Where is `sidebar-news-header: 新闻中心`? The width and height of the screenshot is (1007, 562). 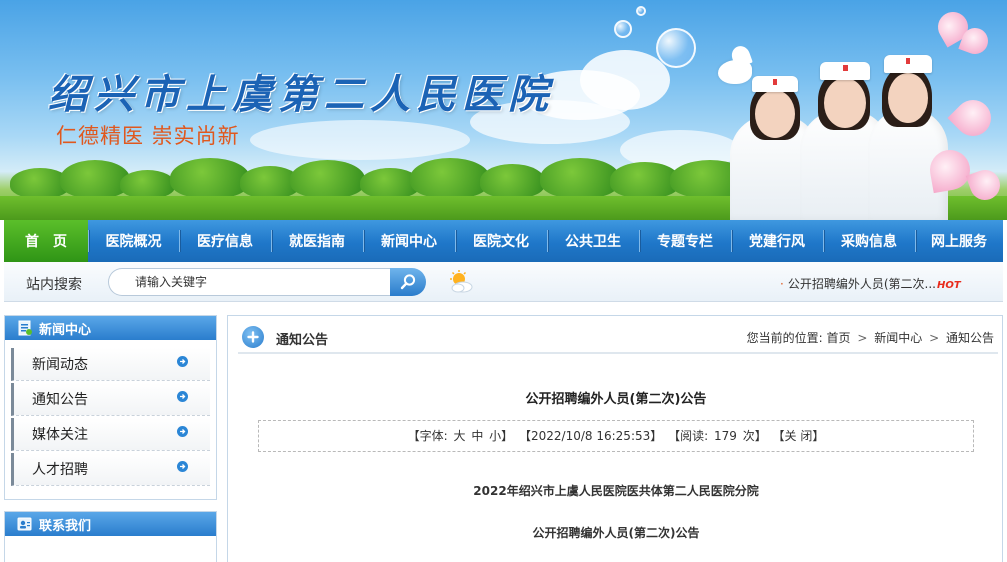
sidebar-news-header: 新闻中心 is located at coordinates (110, 328).